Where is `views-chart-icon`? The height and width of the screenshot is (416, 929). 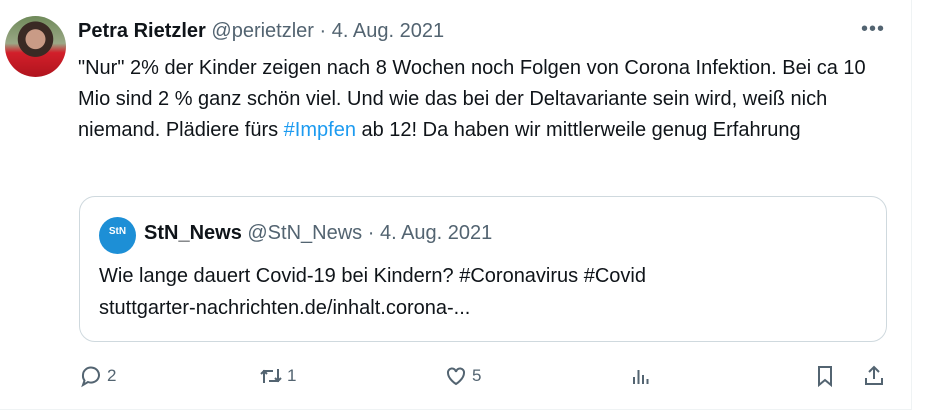 views-chart-icon is located at coordinates (641, 377).